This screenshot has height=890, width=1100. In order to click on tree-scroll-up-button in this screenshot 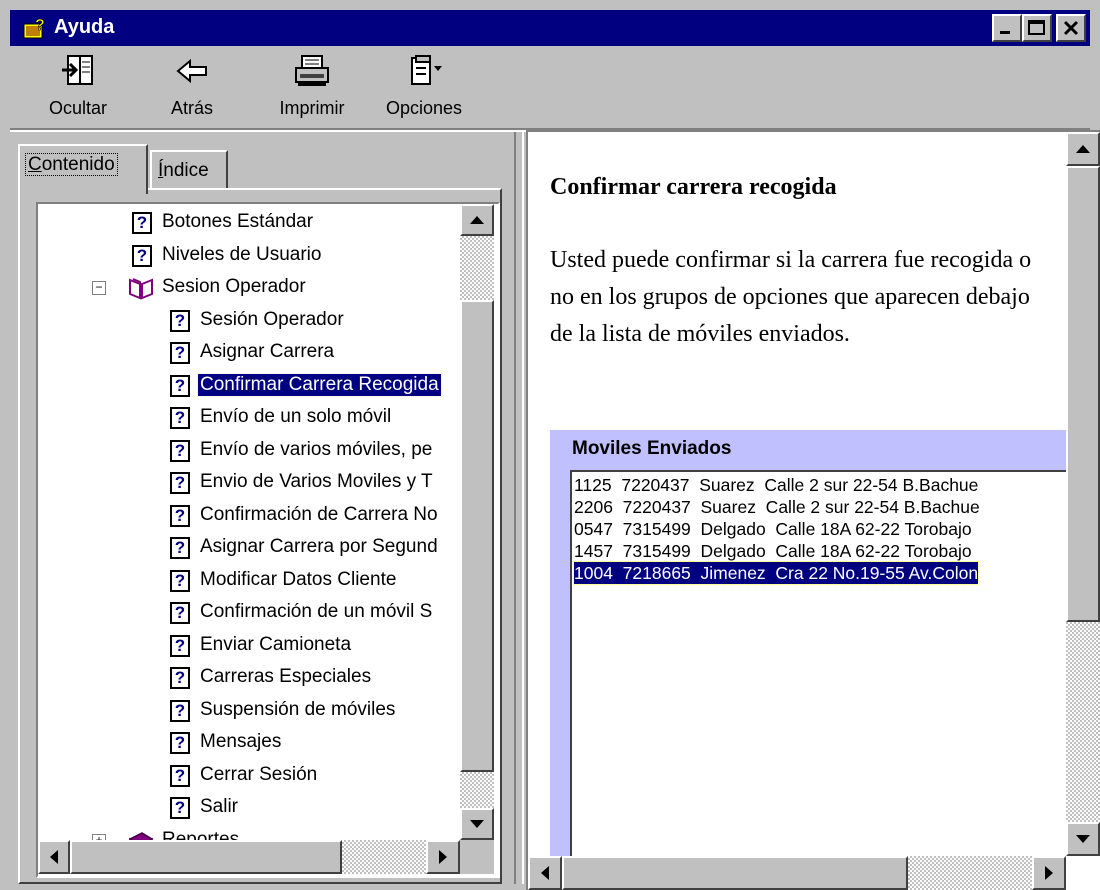, I will do `click(477, 220)`.